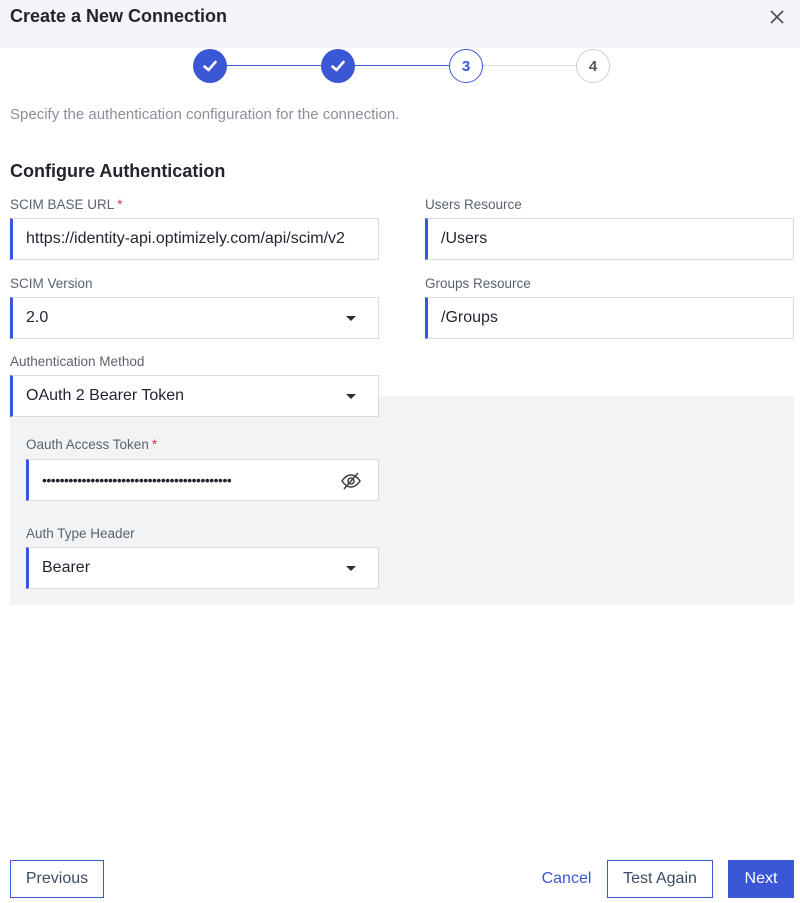 The height and width of the screenshot is (903, 800). I want to click on scim-version-select: 2.0, so click(194, 318).